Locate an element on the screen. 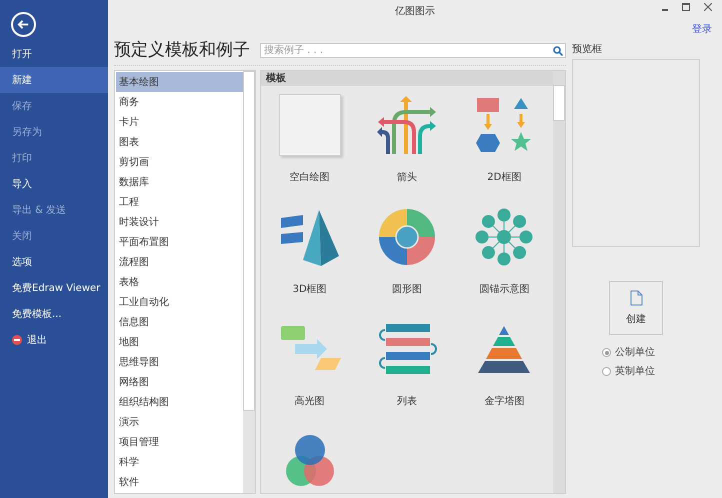  page-heading: 预定义模板和例子 is located at coordinates (182, 50).